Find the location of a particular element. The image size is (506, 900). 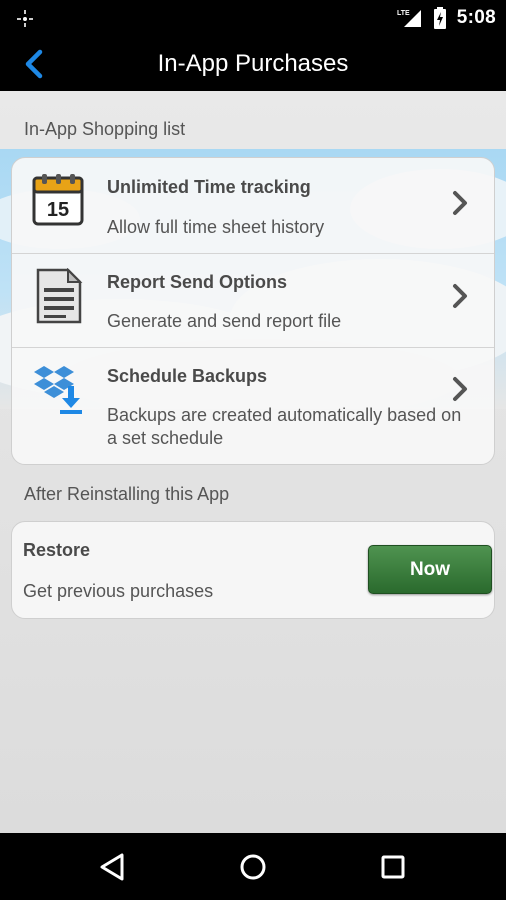

nav-home-icon is located at coordinates (253, 867).